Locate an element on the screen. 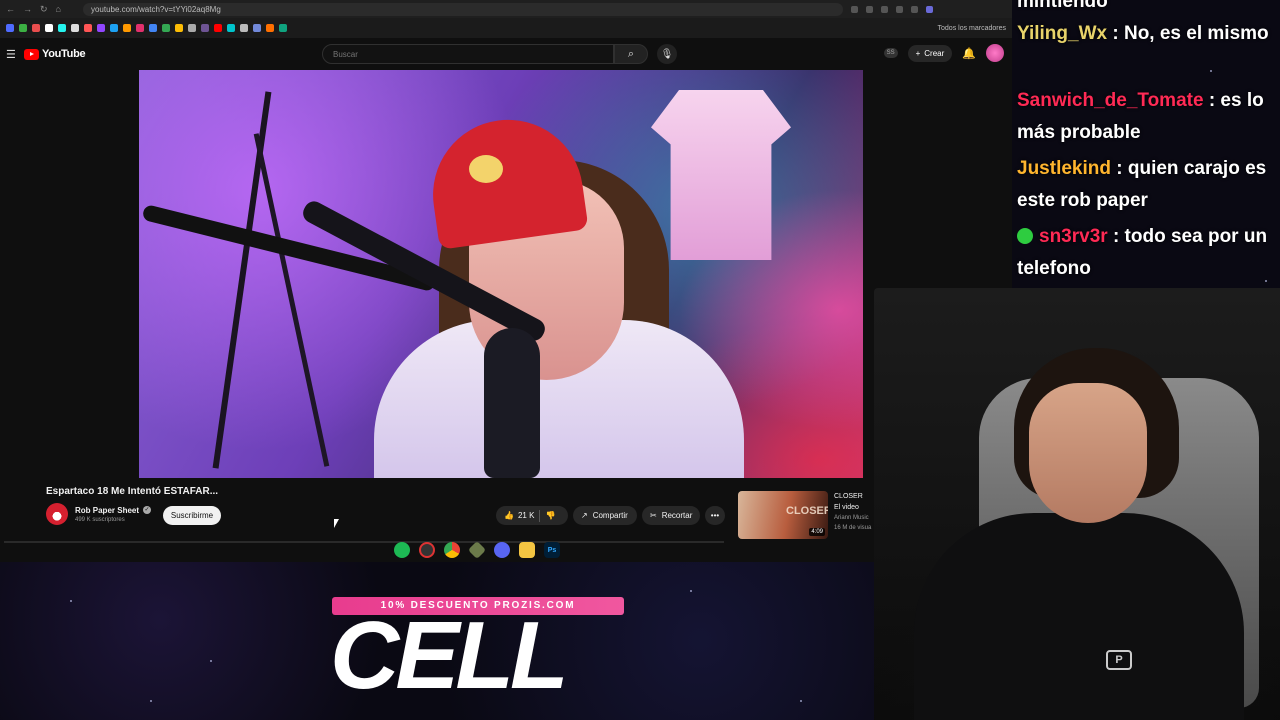  mouse-cursor-icon is located at coordinates (336, 523).